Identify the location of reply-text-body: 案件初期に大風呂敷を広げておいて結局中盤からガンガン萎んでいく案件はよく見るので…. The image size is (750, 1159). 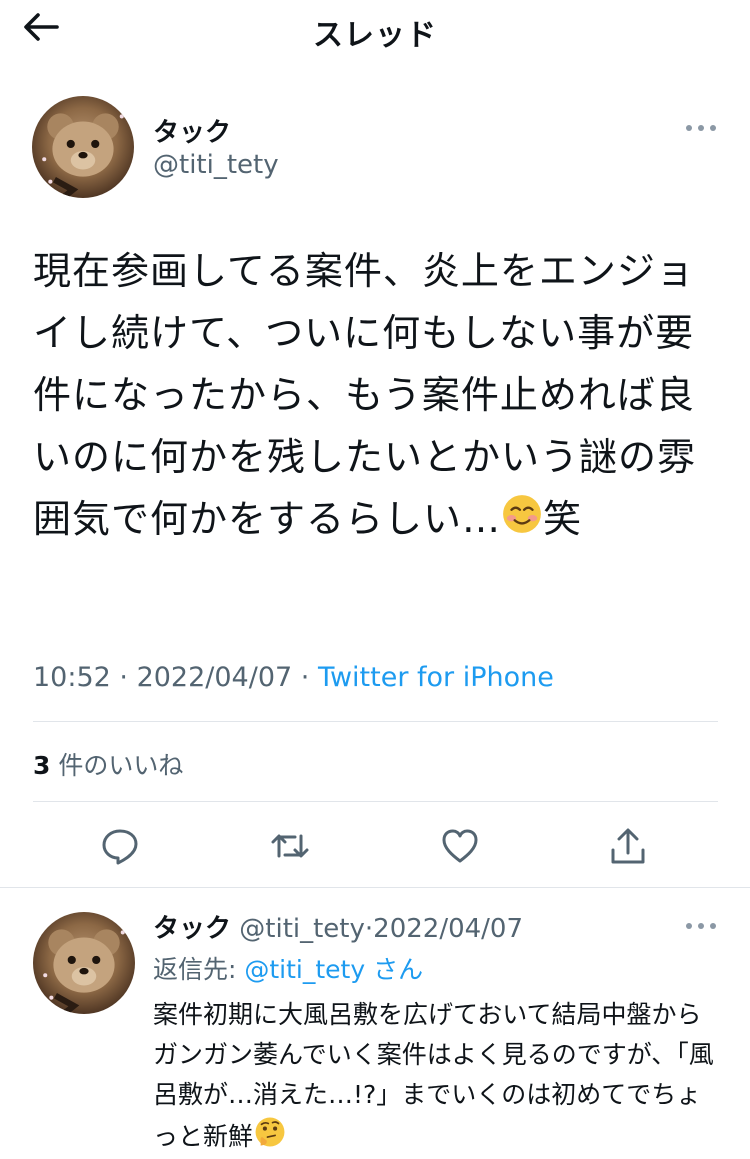
(433, 1075).